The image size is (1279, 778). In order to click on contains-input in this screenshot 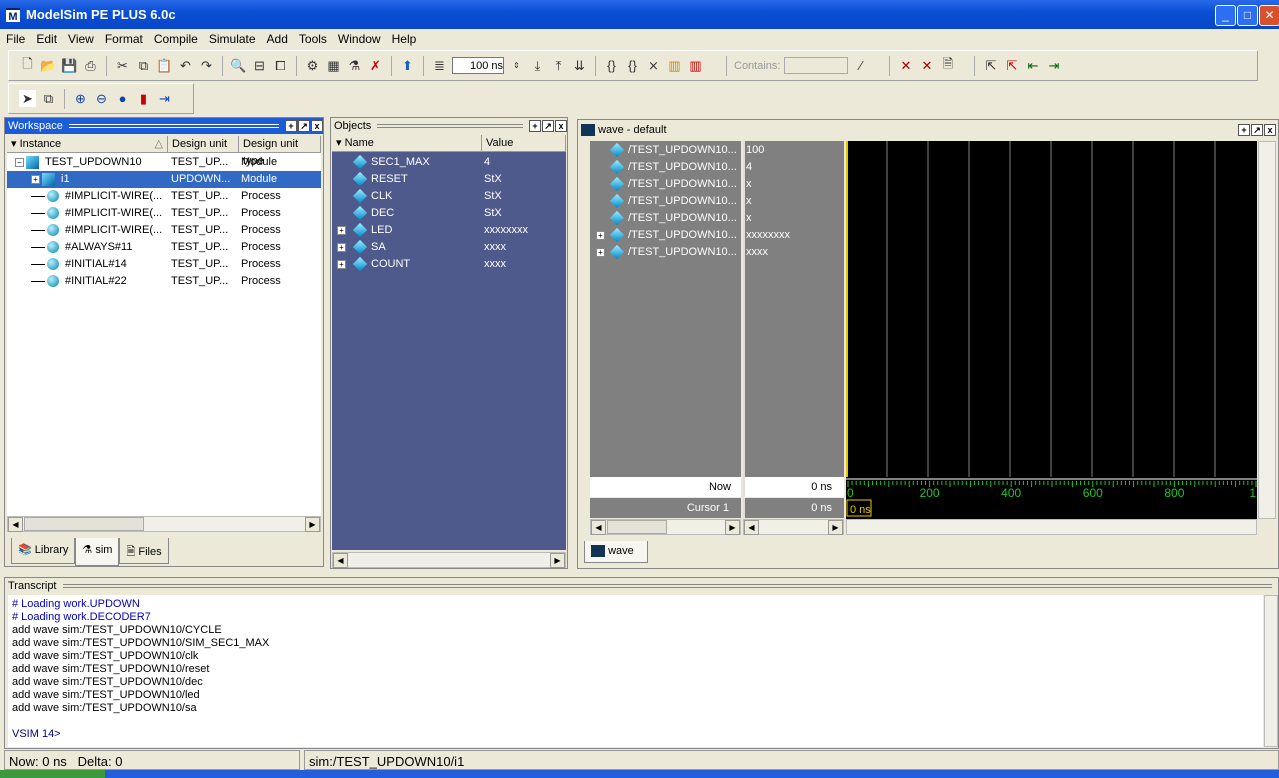, I will do `click(816, 65)`.